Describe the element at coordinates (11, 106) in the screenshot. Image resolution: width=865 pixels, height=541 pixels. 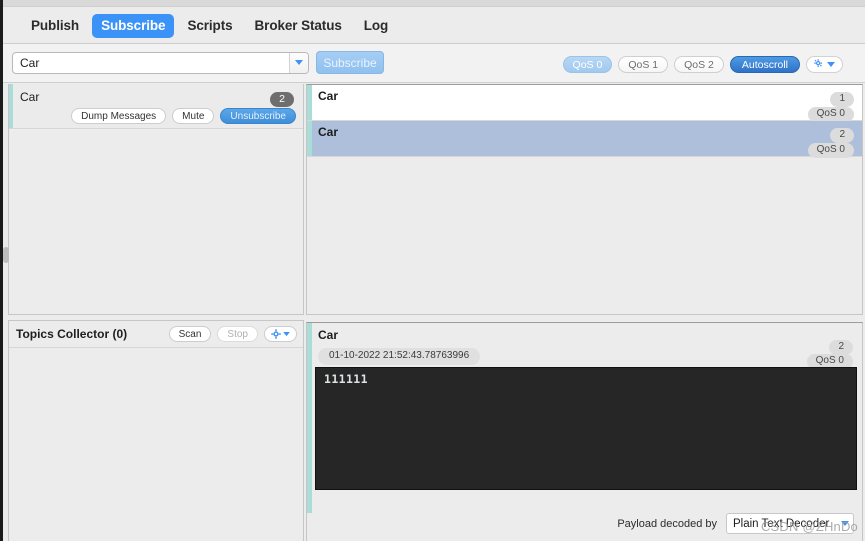
I see `subscription-accent-bar` at that location.